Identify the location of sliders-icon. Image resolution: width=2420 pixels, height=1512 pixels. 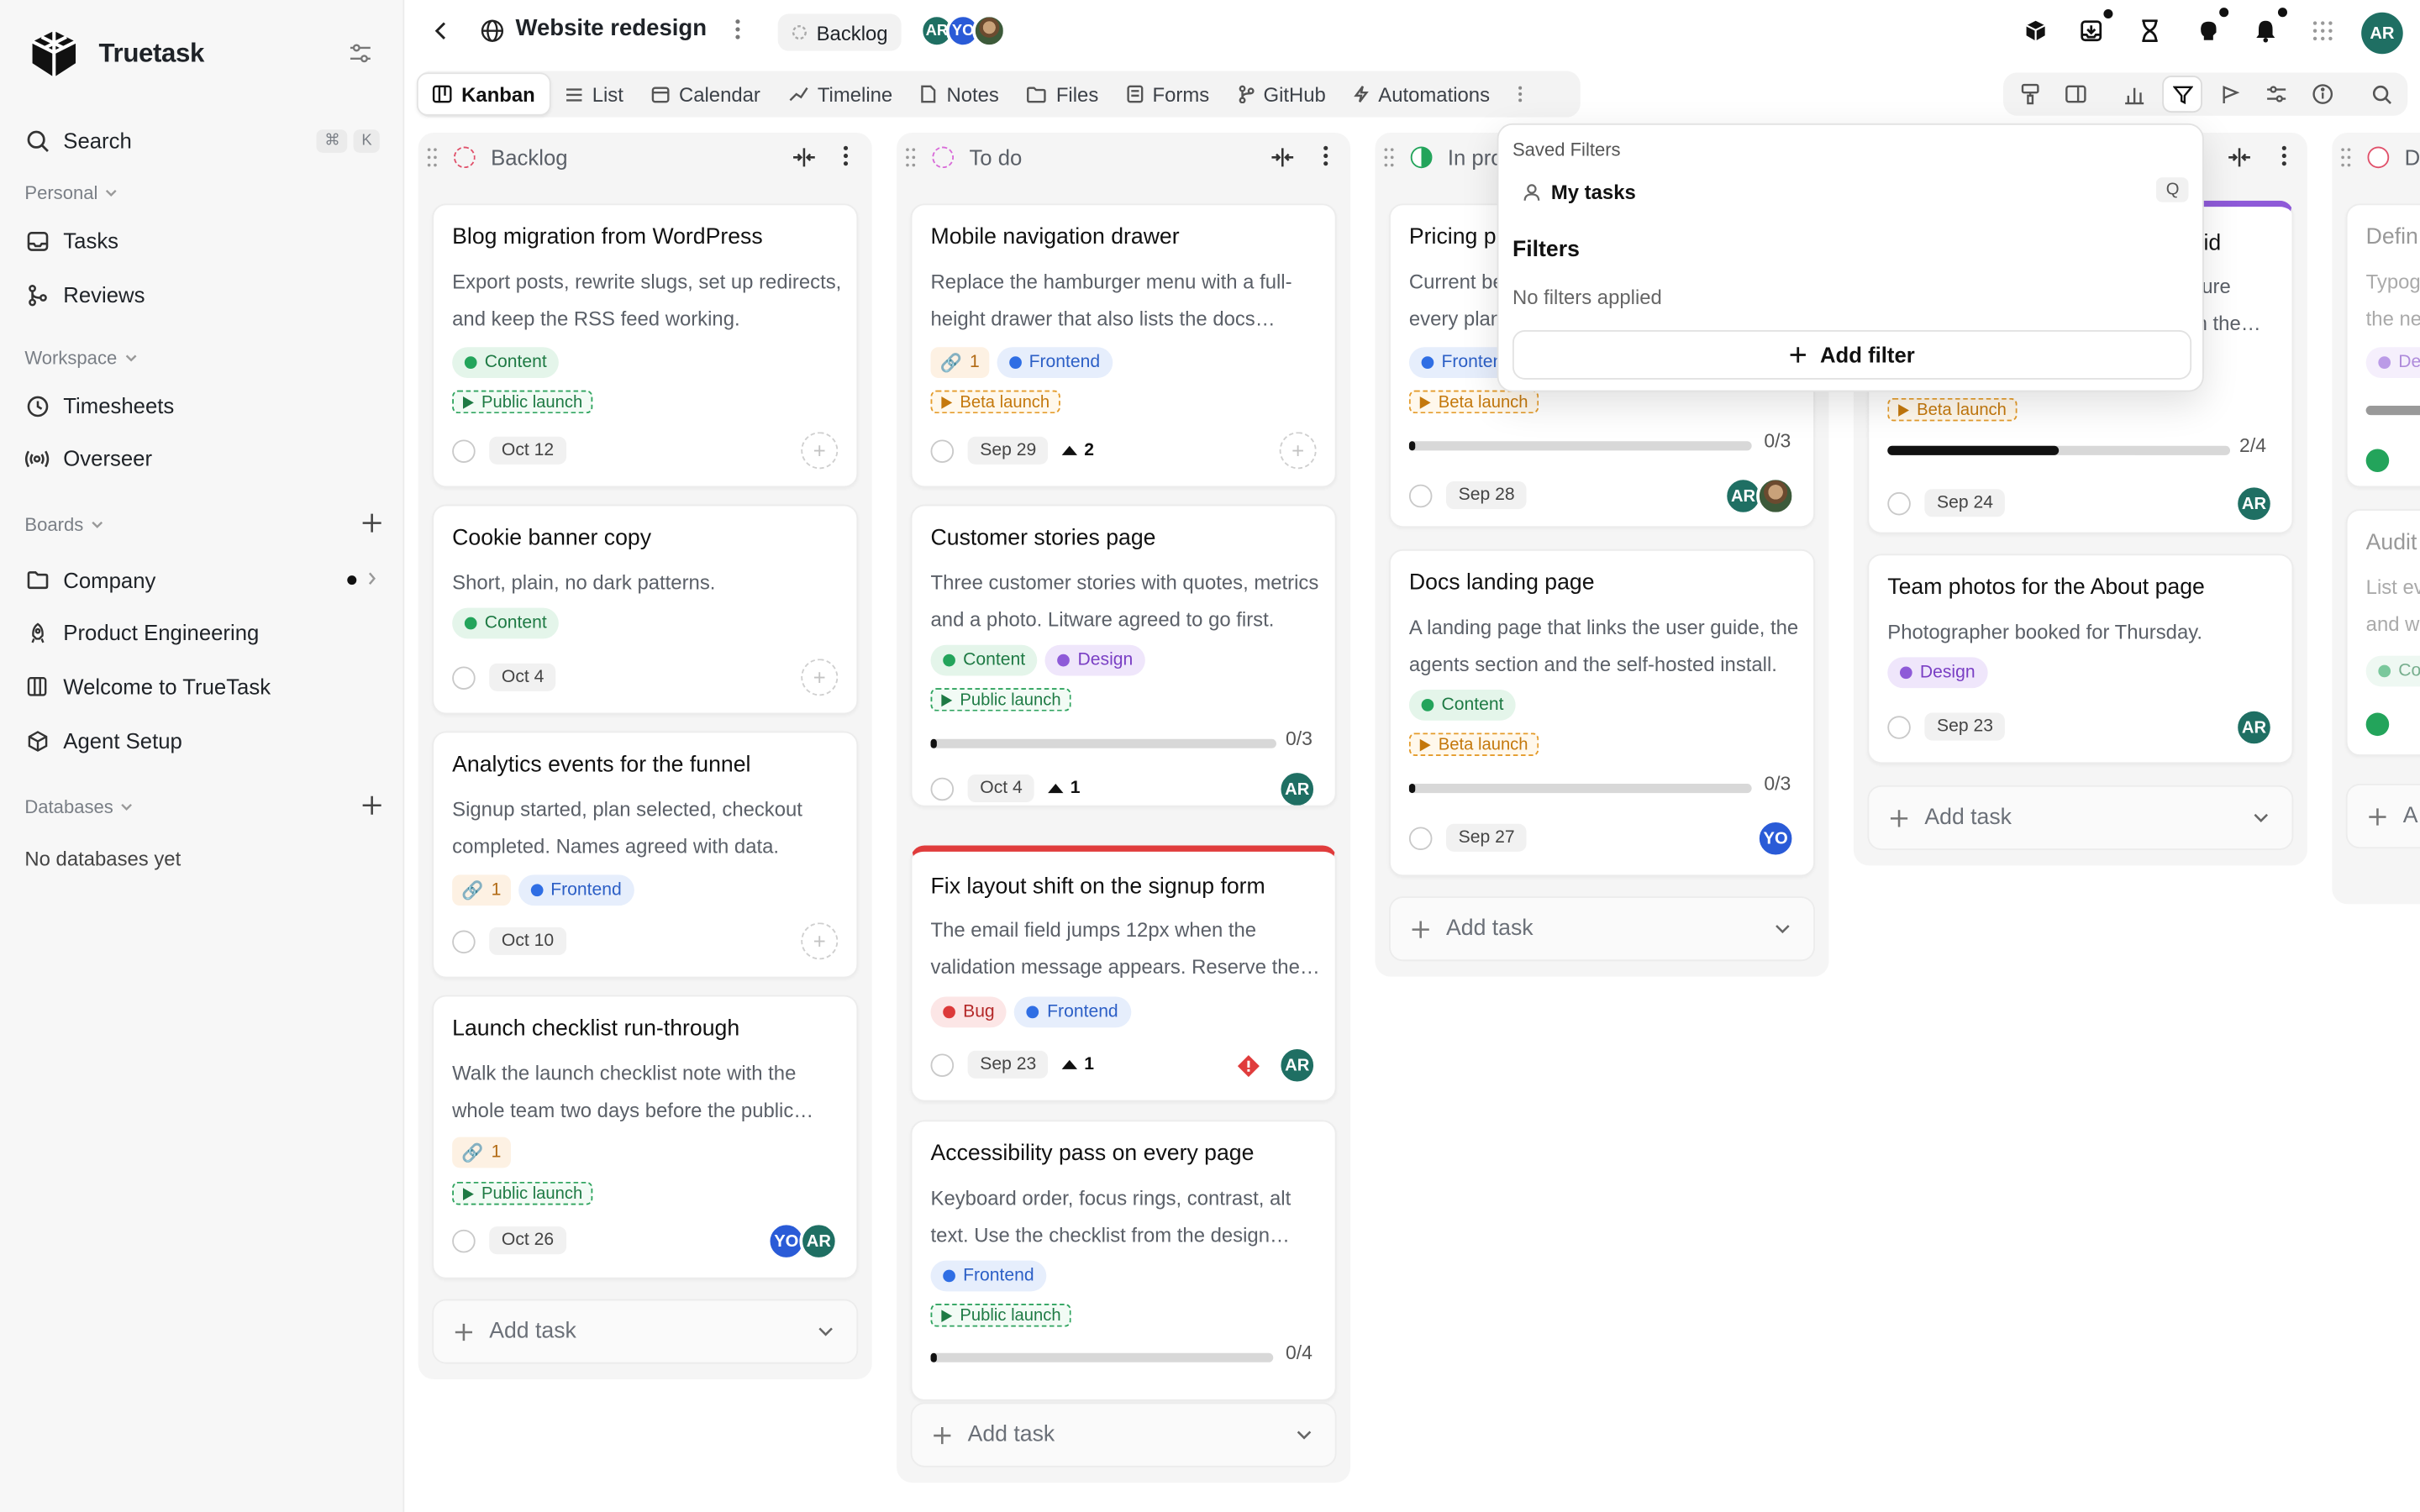
(2277, 94).